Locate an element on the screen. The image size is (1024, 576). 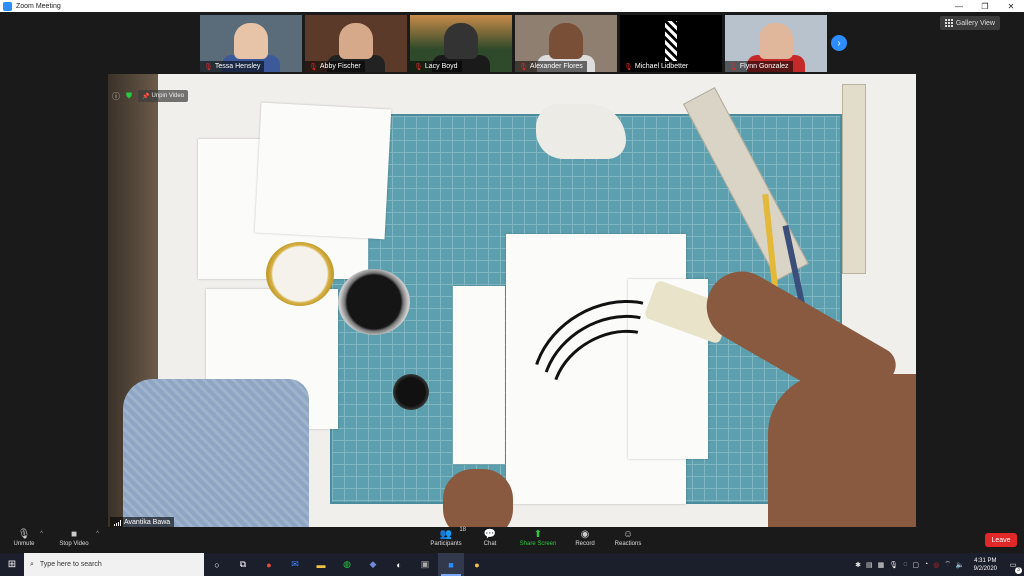
avatar-pattern is located at coordinates (671, 41).